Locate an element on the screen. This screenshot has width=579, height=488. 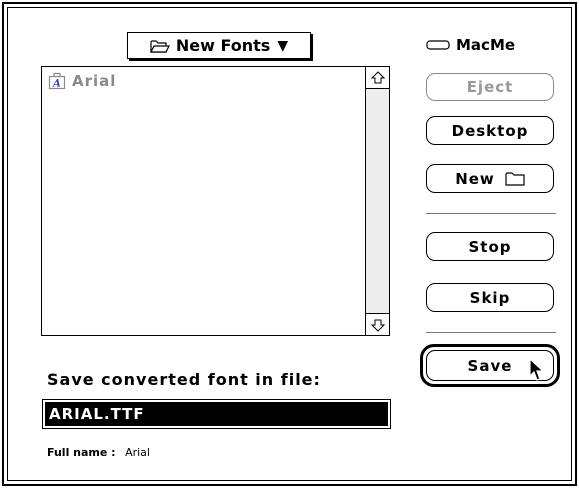
list-item-label: Arial is located at coordinates (94, 81).